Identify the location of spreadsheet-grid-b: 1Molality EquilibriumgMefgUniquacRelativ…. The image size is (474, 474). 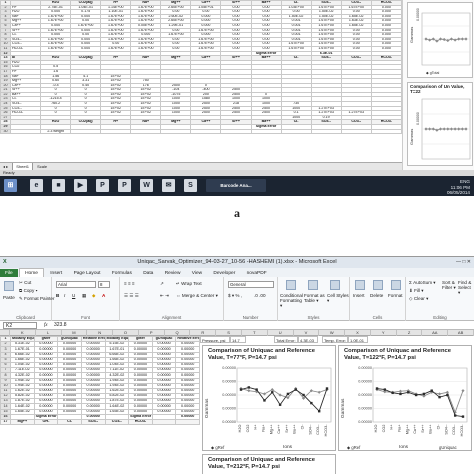
(100, 405).